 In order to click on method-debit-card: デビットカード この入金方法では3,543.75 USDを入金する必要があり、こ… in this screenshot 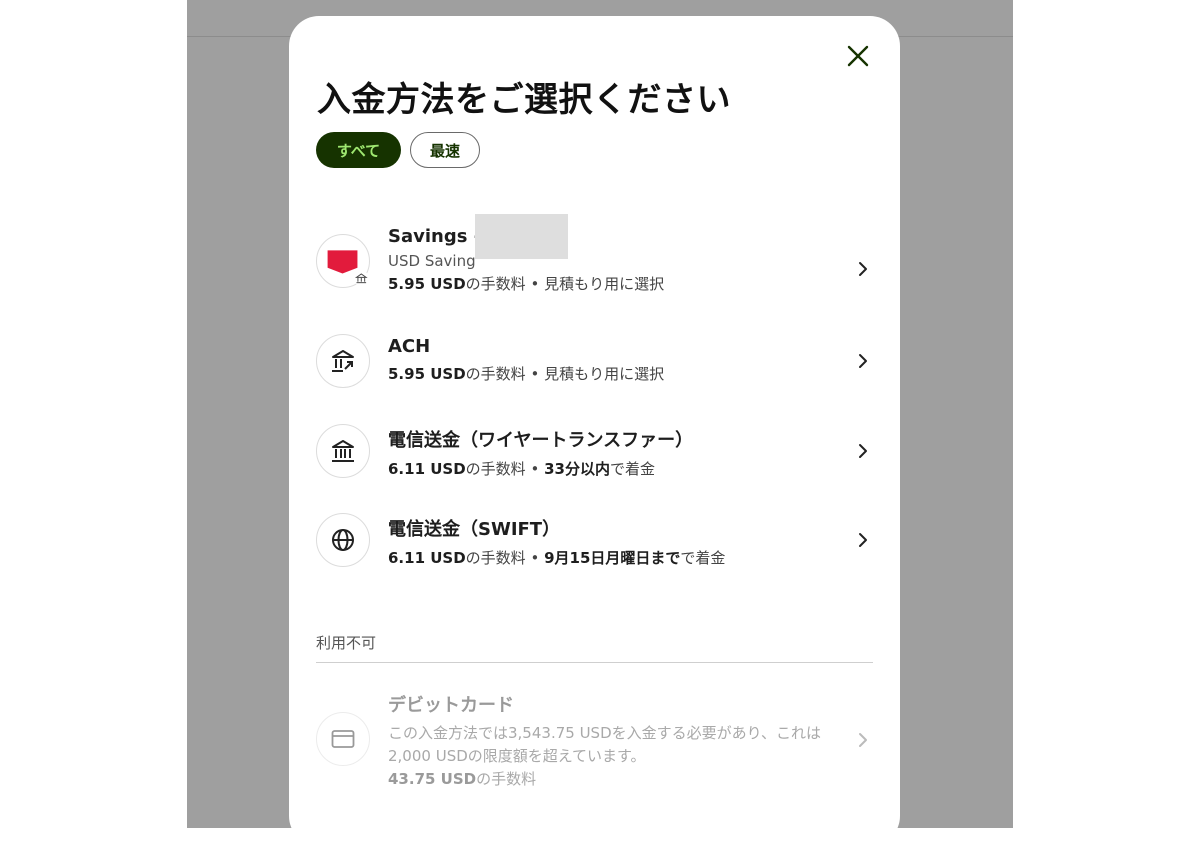, I will do `click(596, 743)`.